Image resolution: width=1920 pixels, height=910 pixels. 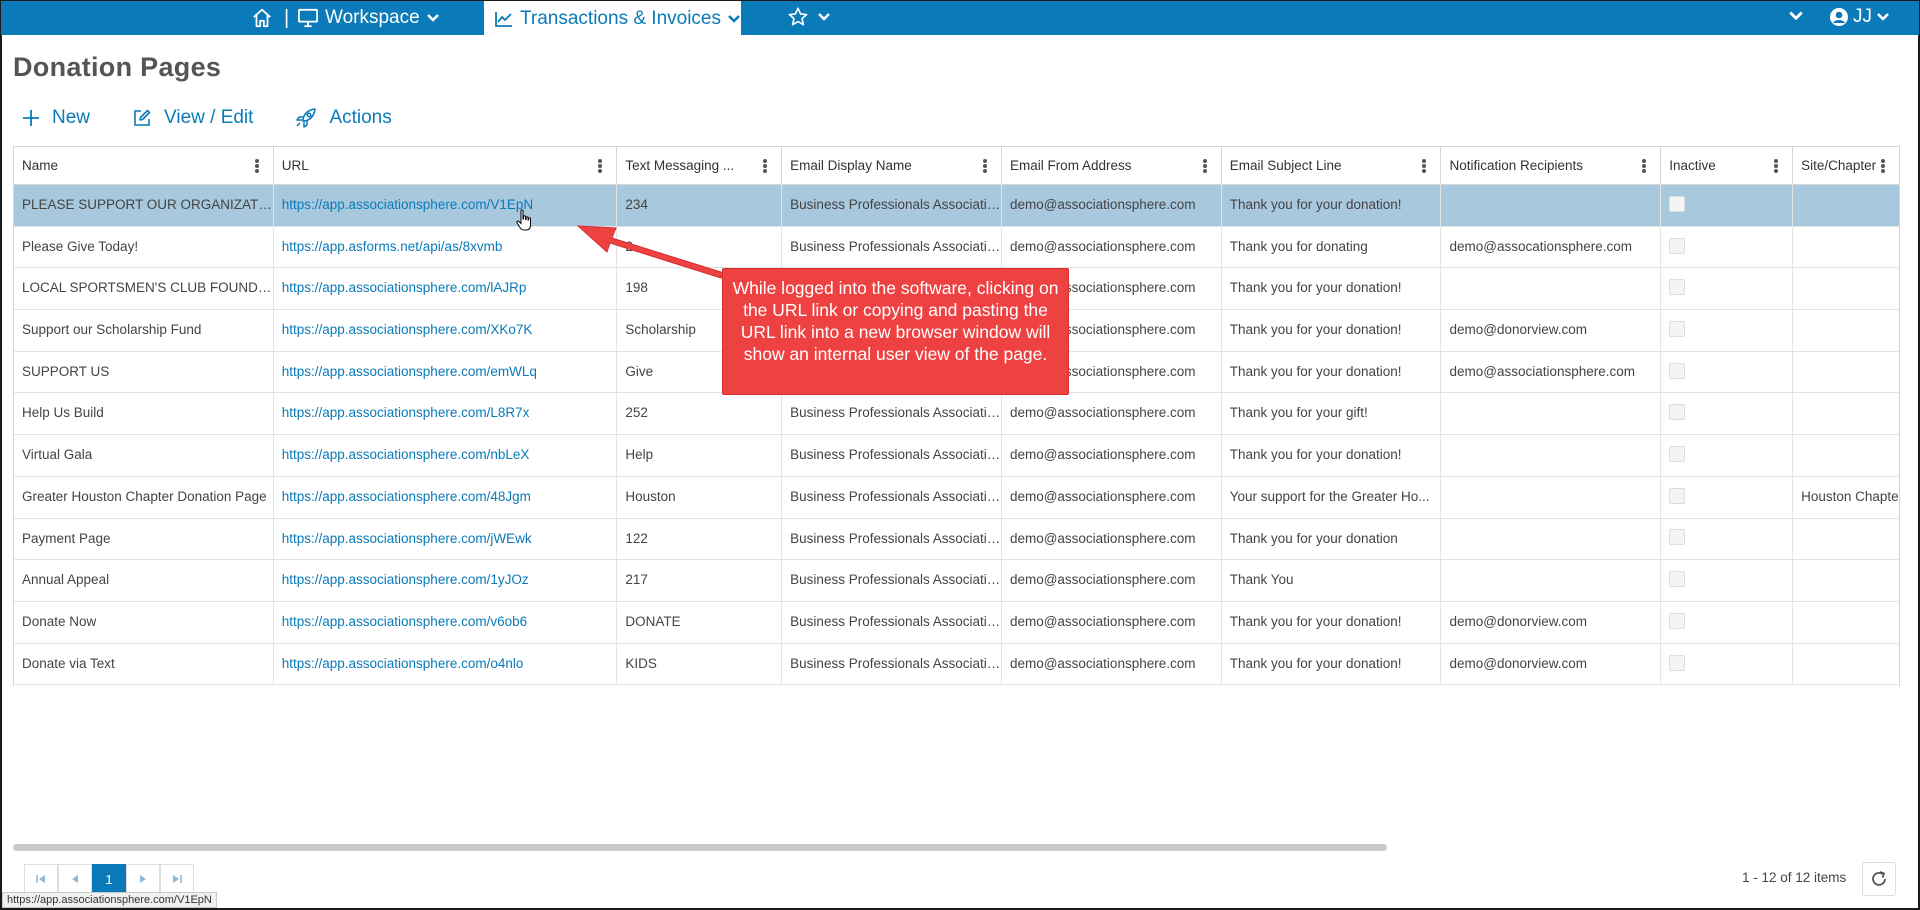 I want to click on view-edit-button: View / Edit, so click(x=192, y=118).